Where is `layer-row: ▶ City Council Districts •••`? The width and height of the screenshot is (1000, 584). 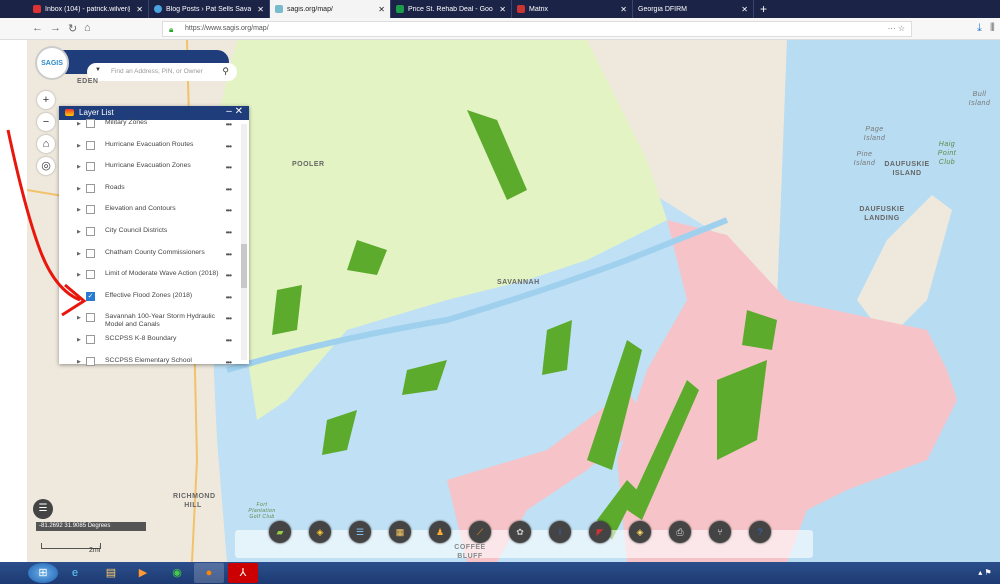
layer-row: ▶ City Council Districts ••• is located at coordinates (154, 233).